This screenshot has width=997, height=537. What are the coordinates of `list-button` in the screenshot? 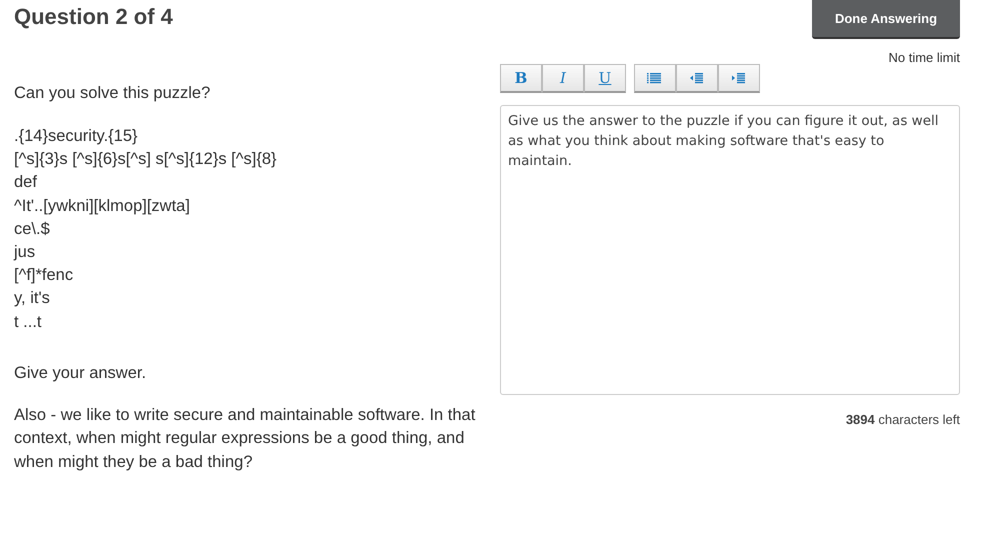 It's located at (655, 78).